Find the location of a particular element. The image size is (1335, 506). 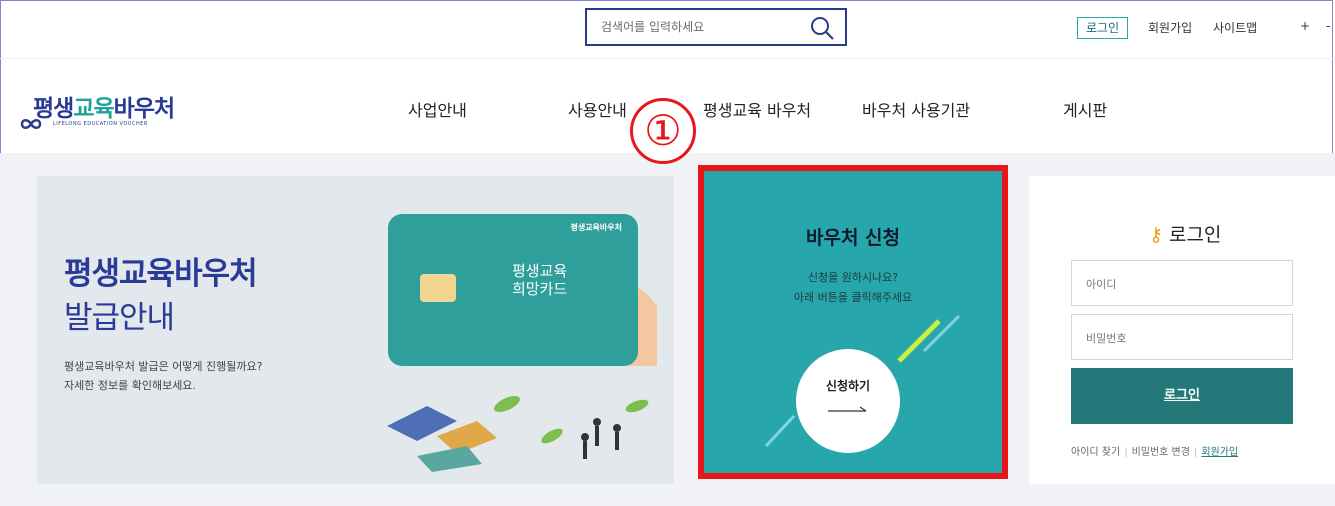

search-box is located at coordinates (716, 27).